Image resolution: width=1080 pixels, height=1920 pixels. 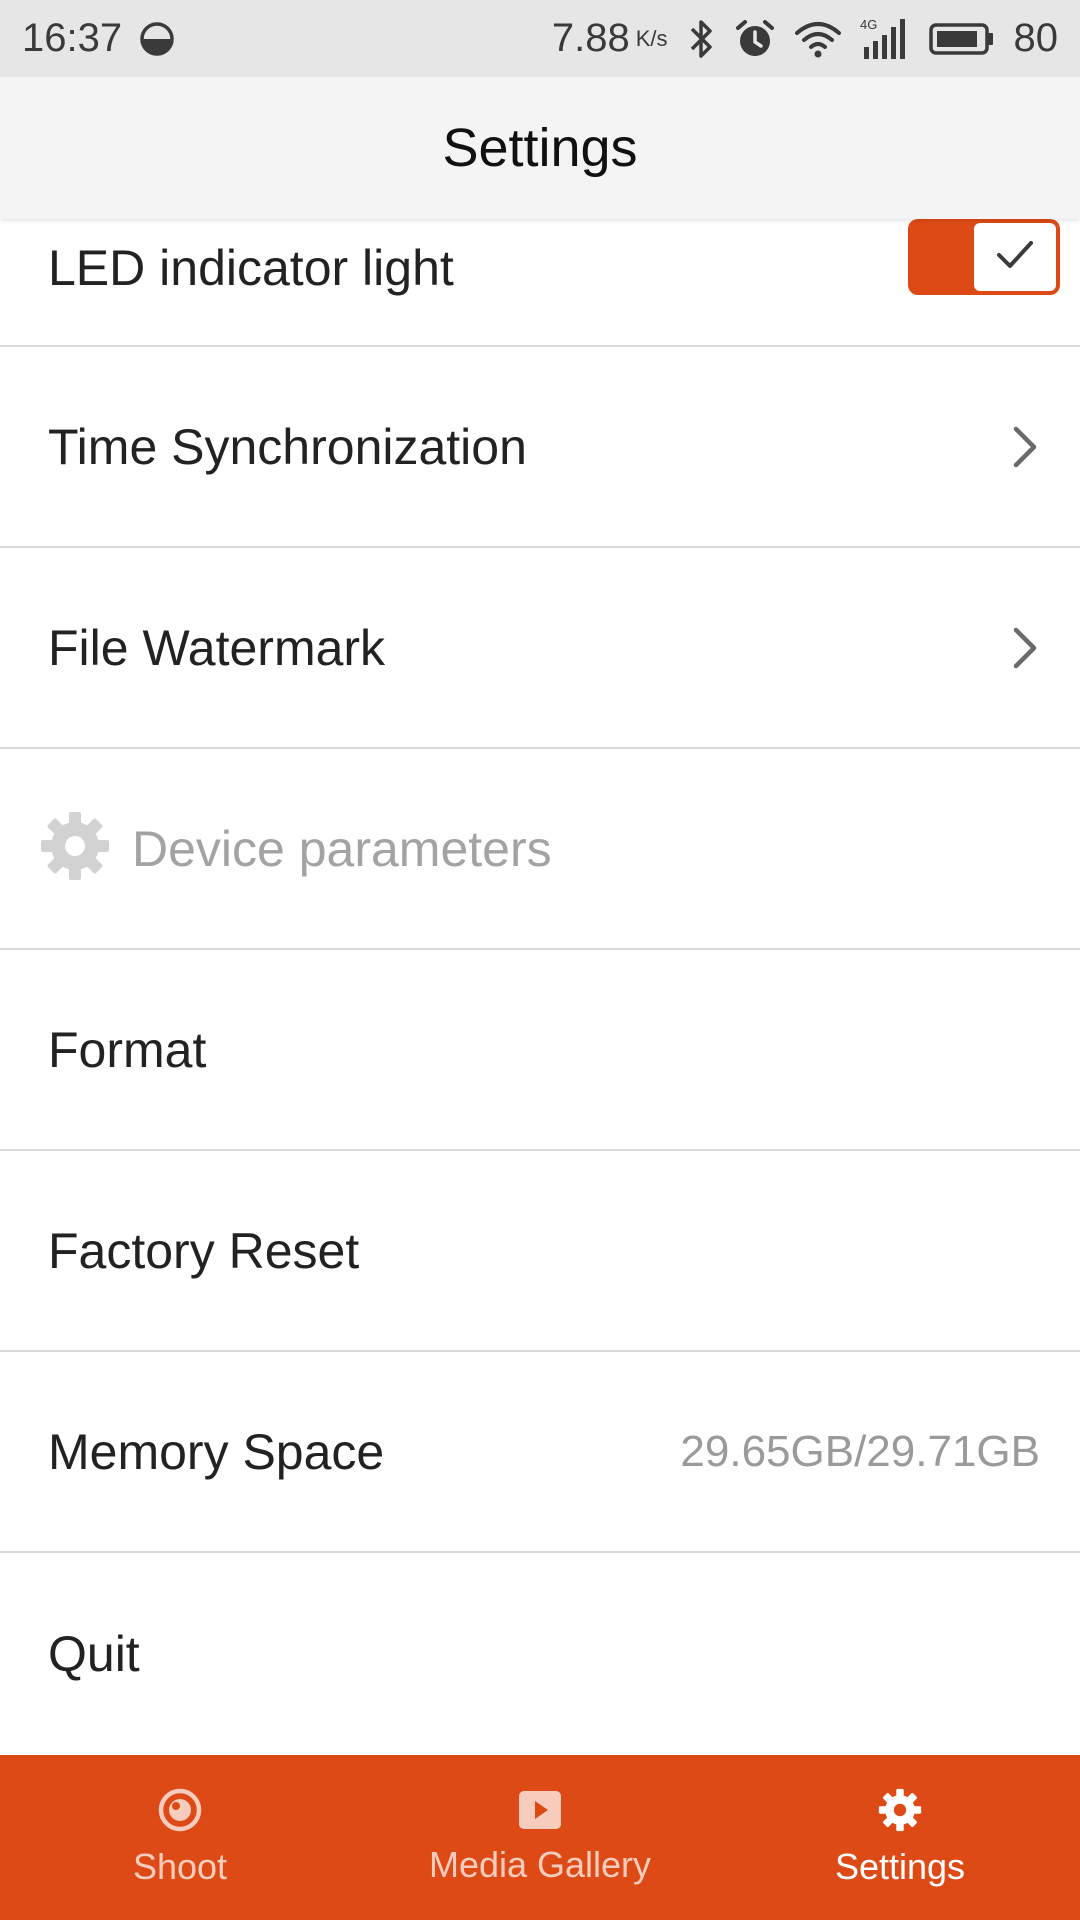 I want to click on alarm-icon, so click(x=755, y=39).